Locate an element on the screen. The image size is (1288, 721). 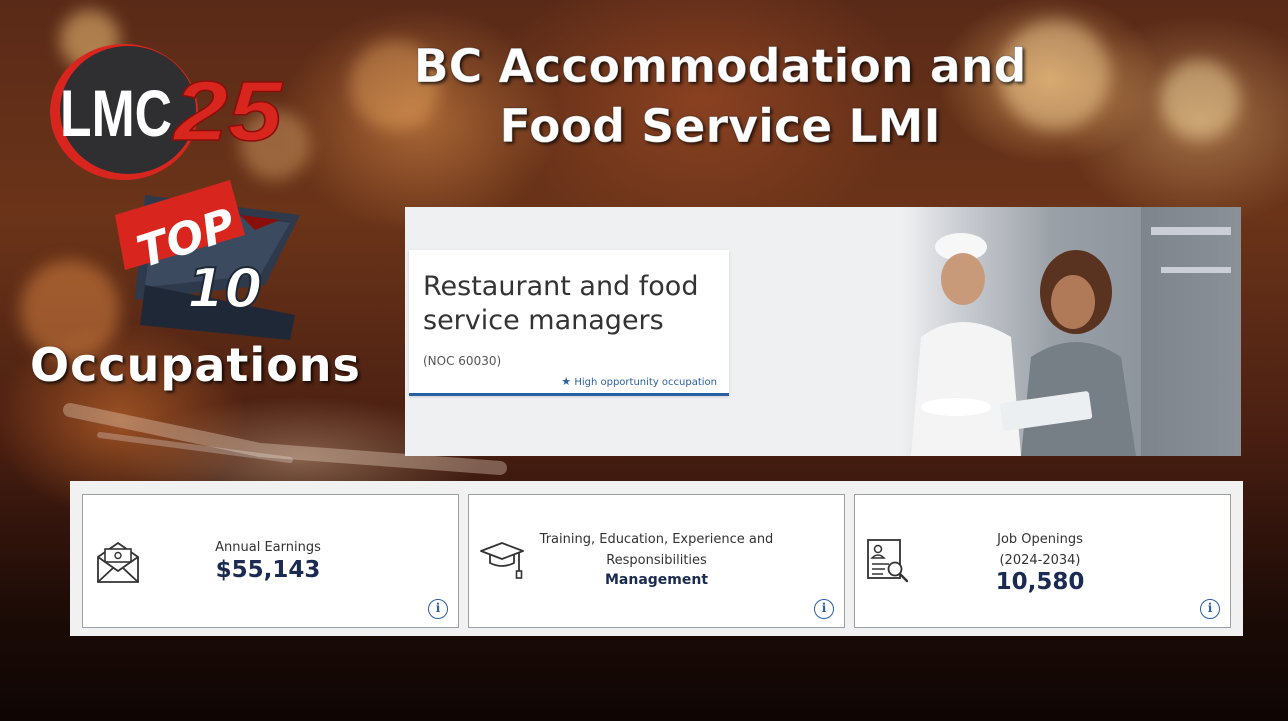
lmc25-logo: LMC 25 is located at coordinates (167, 112).